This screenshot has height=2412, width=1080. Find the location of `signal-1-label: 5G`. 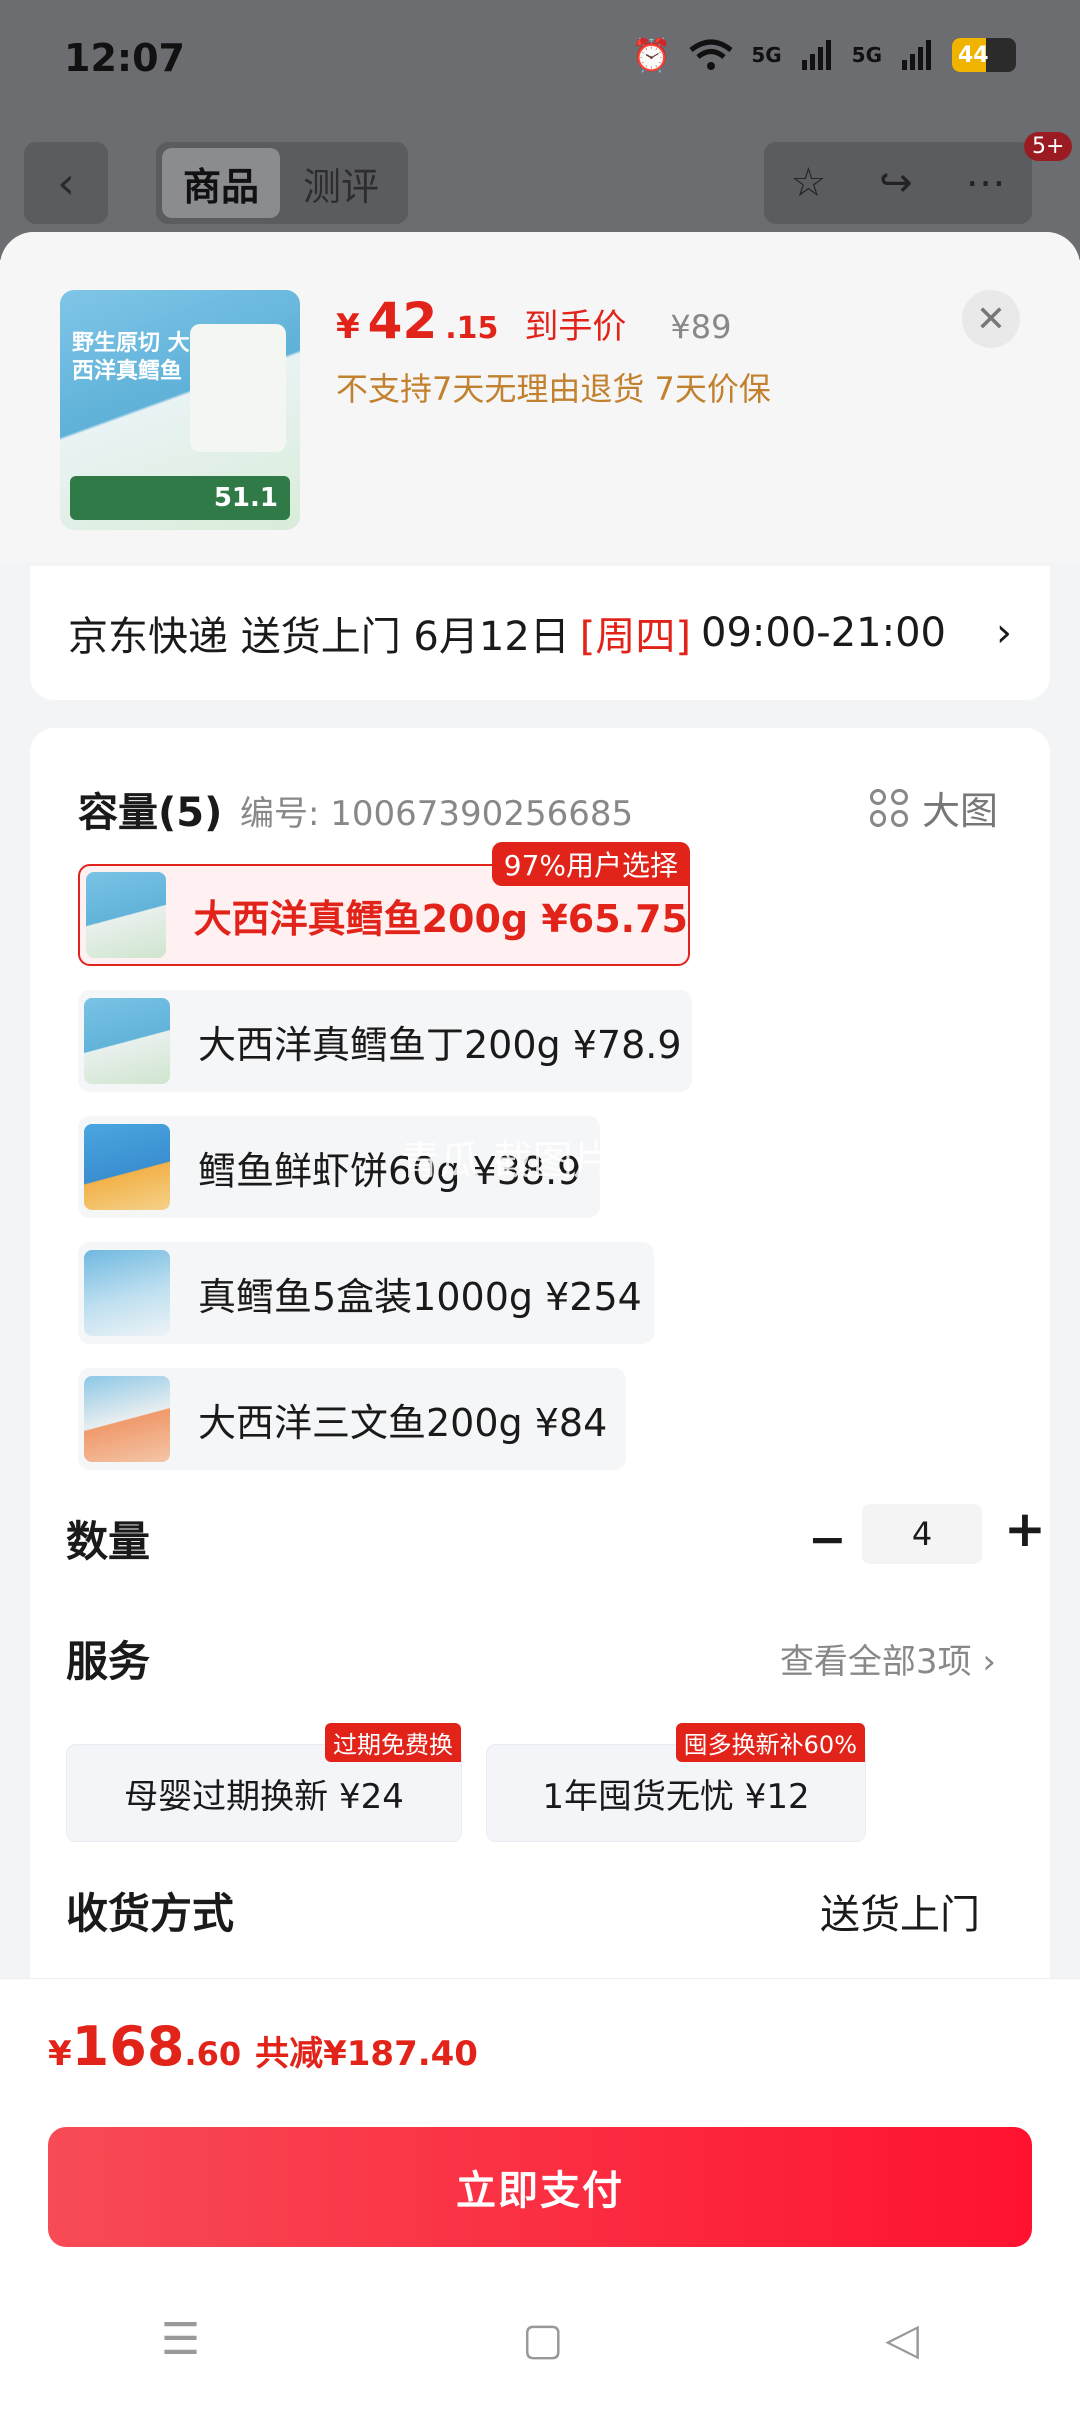

signal-1-label: 5G is located at coordinates (766, 55).